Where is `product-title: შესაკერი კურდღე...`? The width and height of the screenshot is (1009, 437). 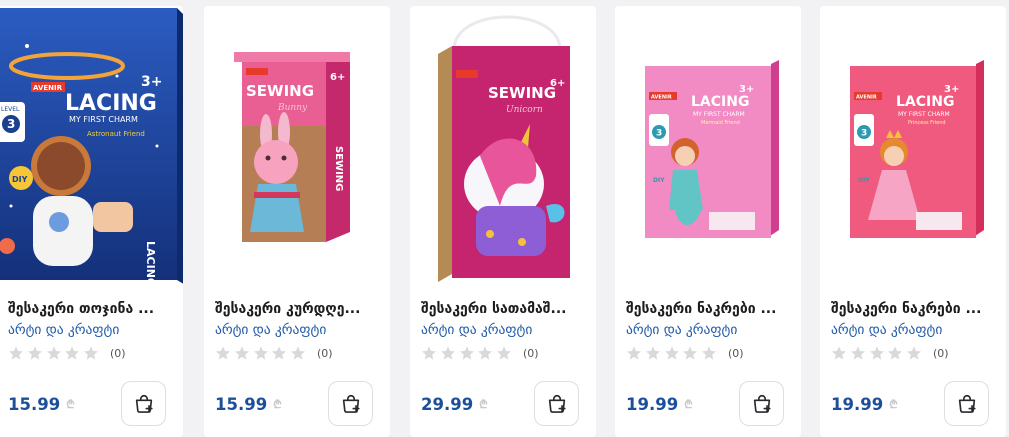 product-title: შესაკერი კურდღე... is located at coordinates (299, 312).